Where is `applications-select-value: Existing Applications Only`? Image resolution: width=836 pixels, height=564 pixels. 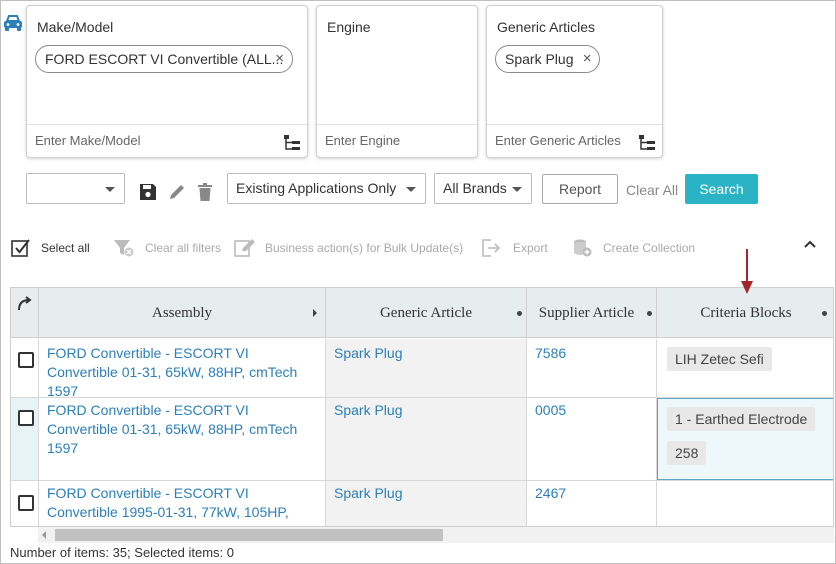 applications-select-value: Existing Applications Only is located at coordinates (316, 188).